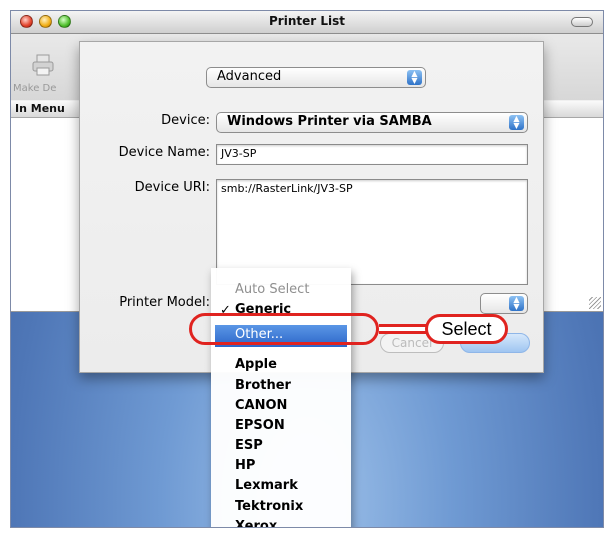 The height and width of the screenshot is (534, 614). I want to click on mode-popup: Advanced ▲ ▼, so click(316, 77).